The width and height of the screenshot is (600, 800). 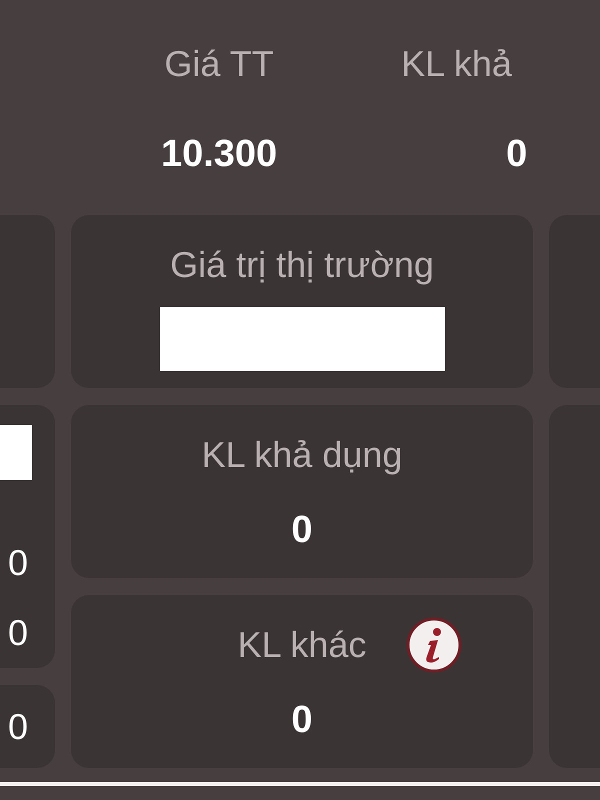 What do you see at coordinates (302, 265) in the screenshot?
I see `card-label: Giá trị thị trường` at bounding box center [302, 265].